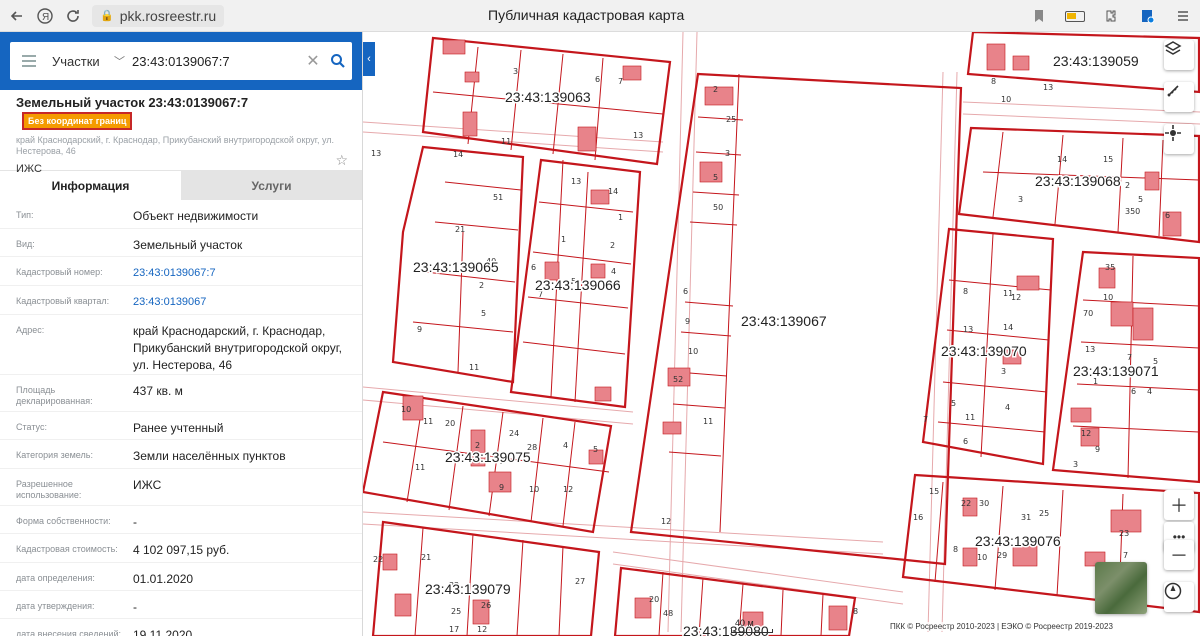 Image resolution: width=1200 pixels, height=636 pixels. What do you see at coordinates (678, 379) in the screenshot?
I see `parcel-number: 52` at bounding box center [678, 379].